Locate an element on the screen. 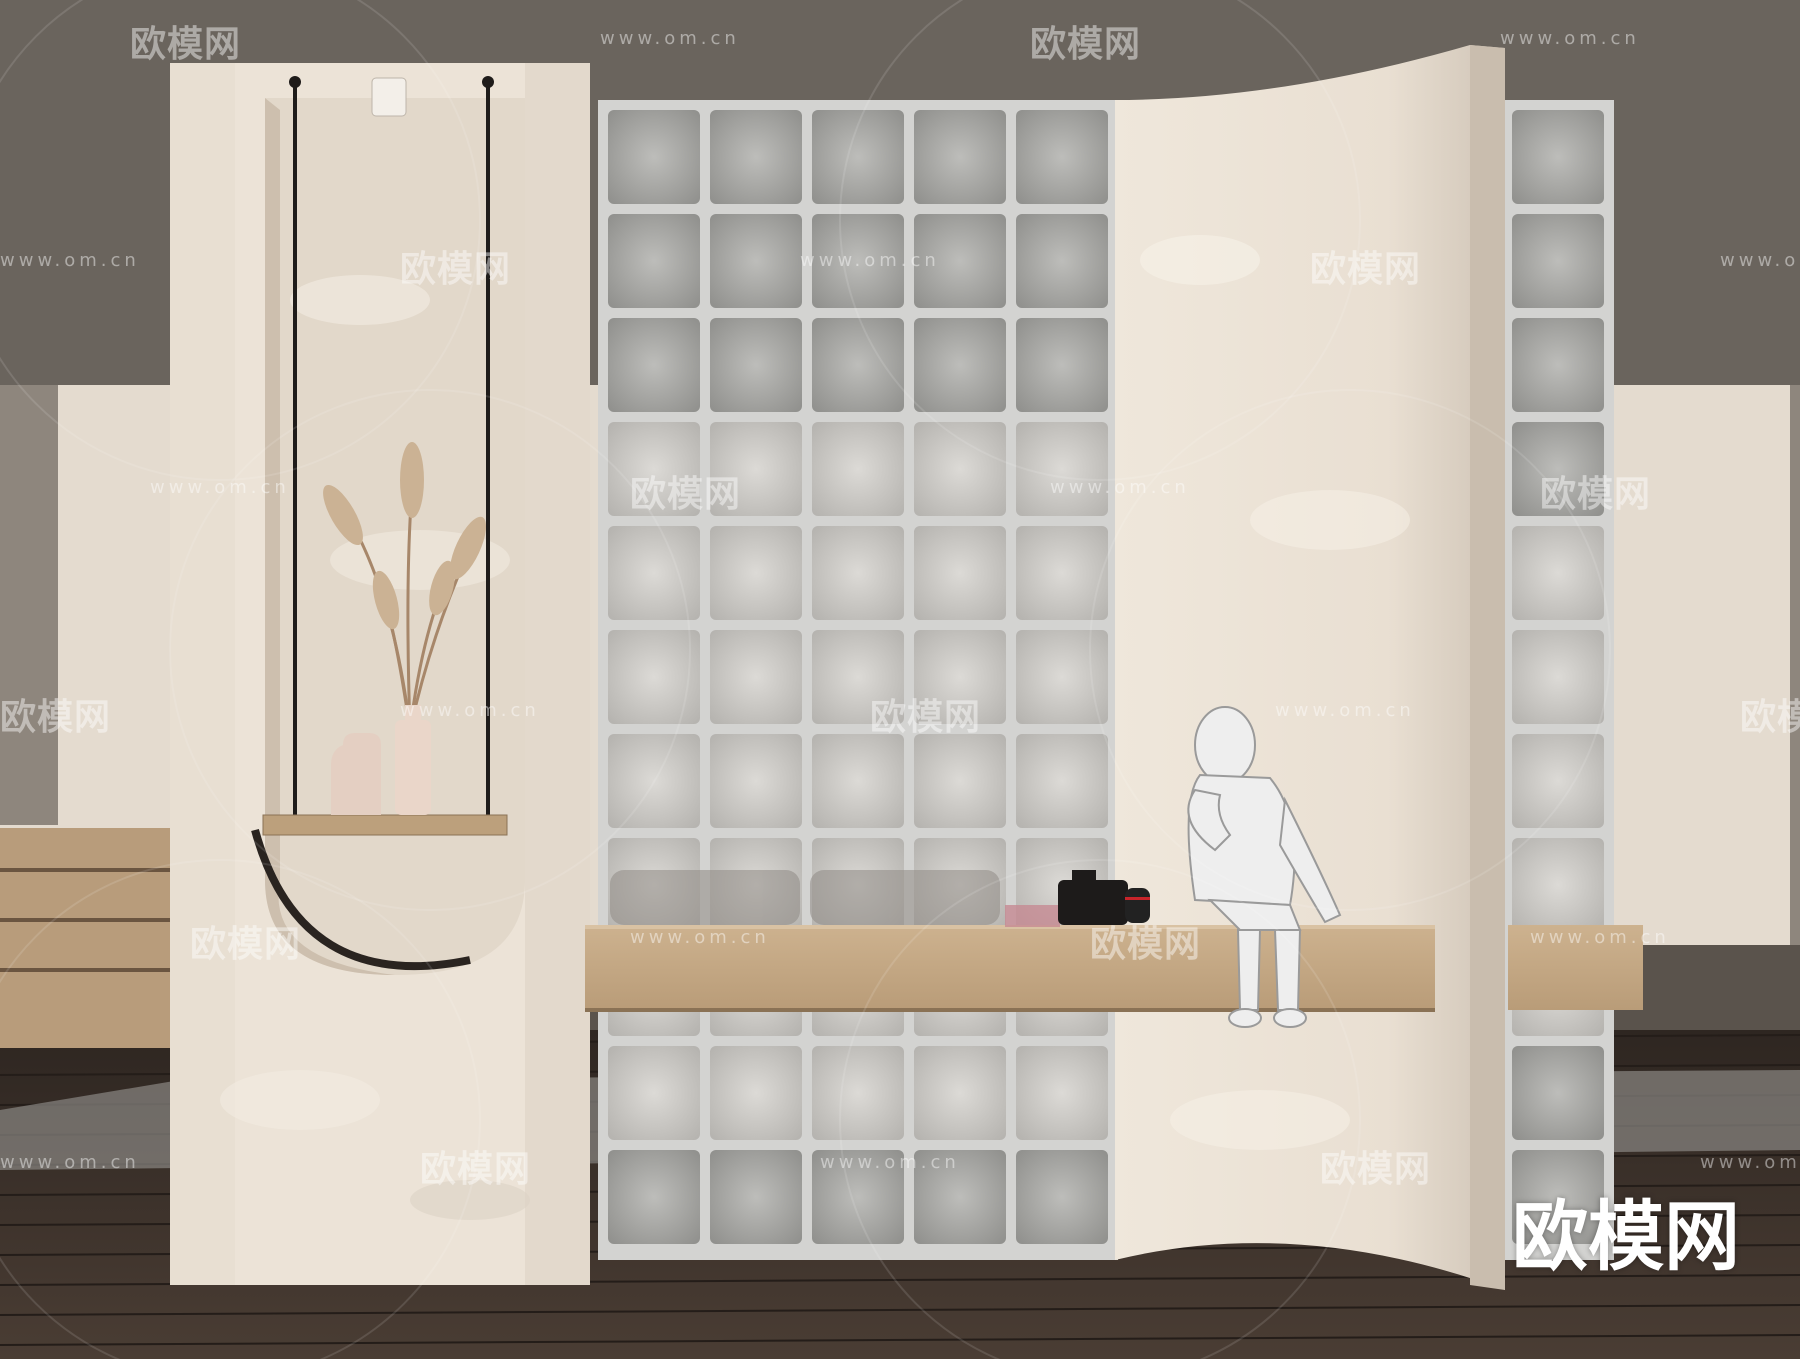  glass-strip is located at coordinates (1558, 677).